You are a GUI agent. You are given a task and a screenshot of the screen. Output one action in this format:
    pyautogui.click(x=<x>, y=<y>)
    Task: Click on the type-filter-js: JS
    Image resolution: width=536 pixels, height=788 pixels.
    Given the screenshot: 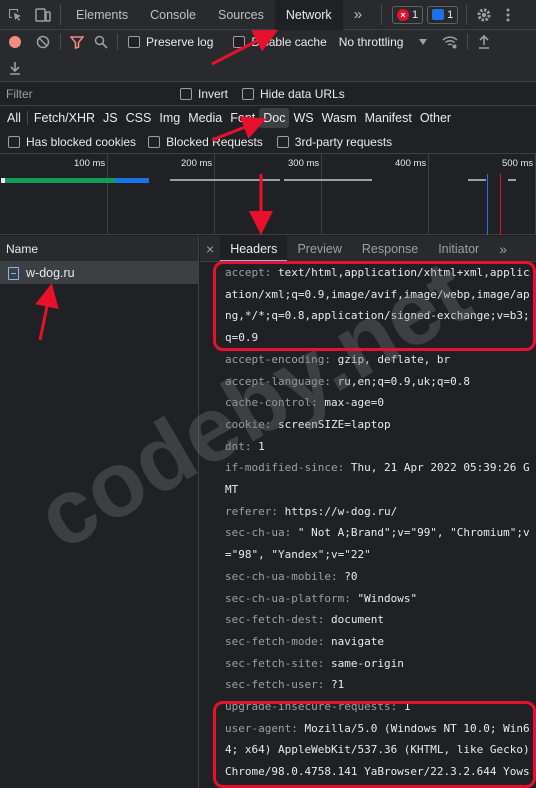 What is the action you would take?
    pyautogui.click(x=110, y=118)
    